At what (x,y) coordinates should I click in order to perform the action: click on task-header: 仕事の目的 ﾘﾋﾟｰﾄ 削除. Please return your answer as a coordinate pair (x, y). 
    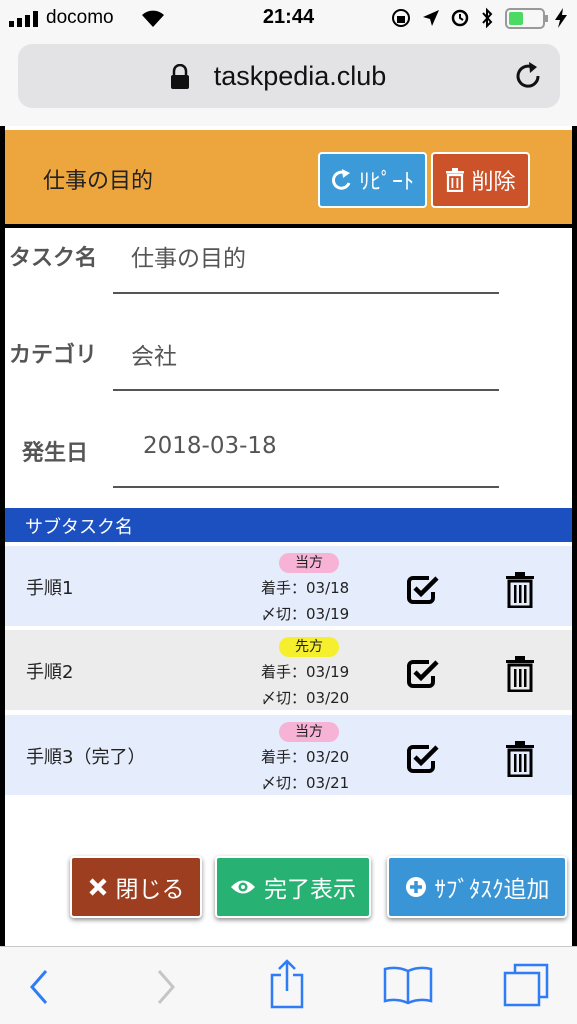
    Looking at the image, I should click on (288, 179).